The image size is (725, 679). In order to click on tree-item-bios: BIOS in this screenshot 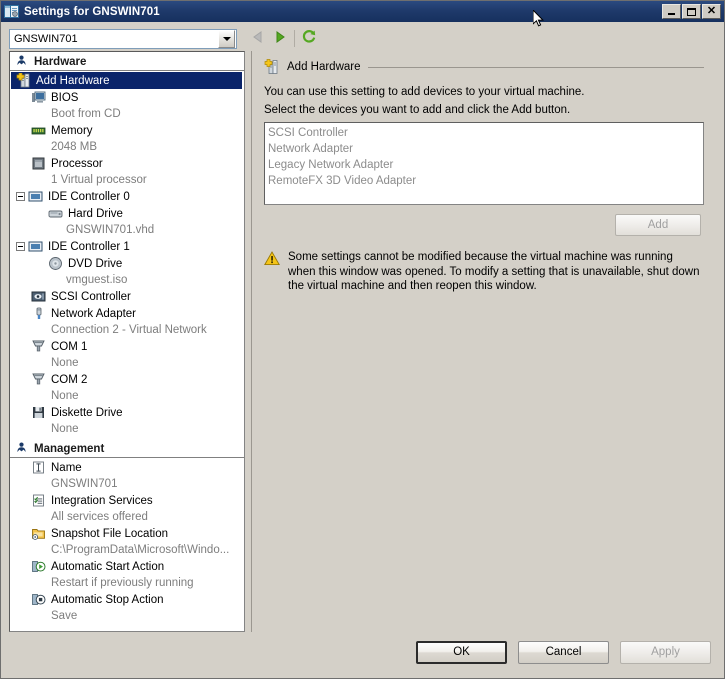, I will do `click(127, 97)`.